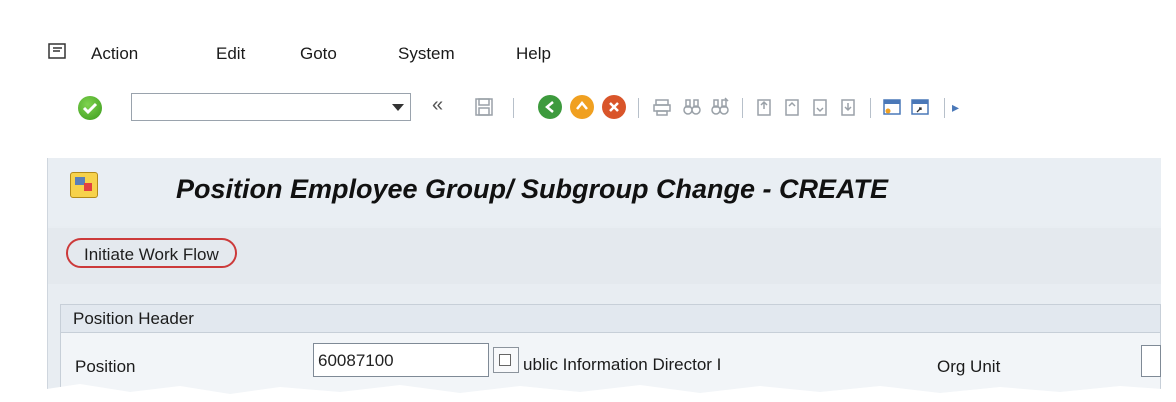  I want to click on standard-toolbar: « ▸, so click(580, 112).